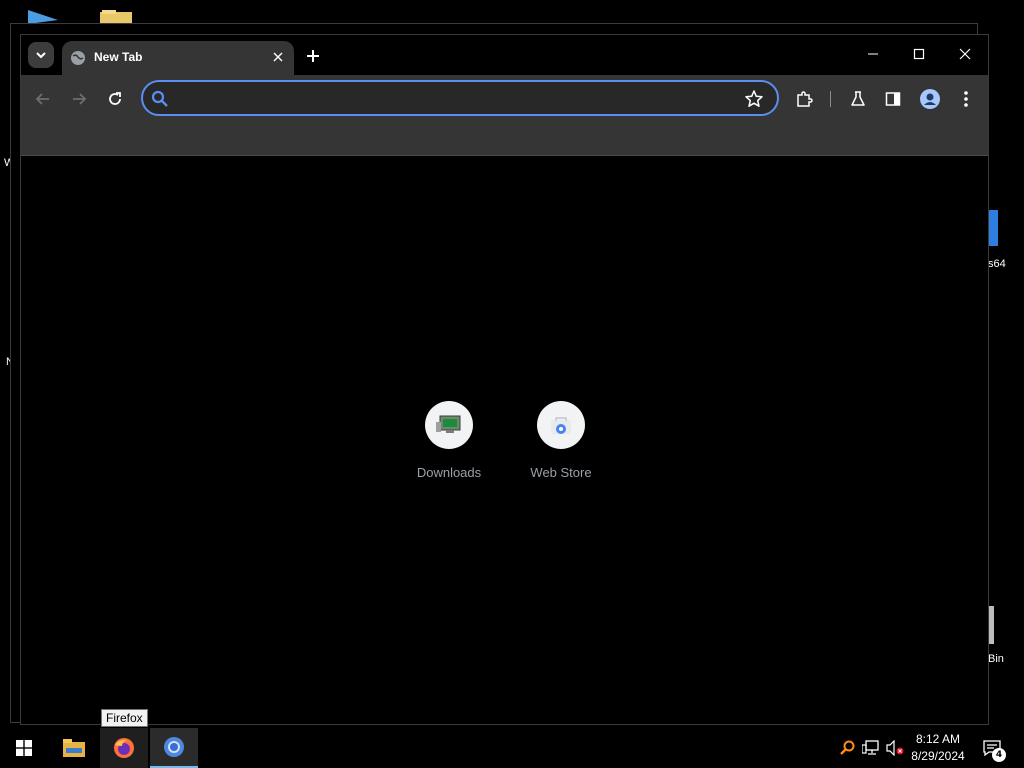 The height and width of the screenshot is (768, 1024). I want to click on flask-icon, so click(858, 98).